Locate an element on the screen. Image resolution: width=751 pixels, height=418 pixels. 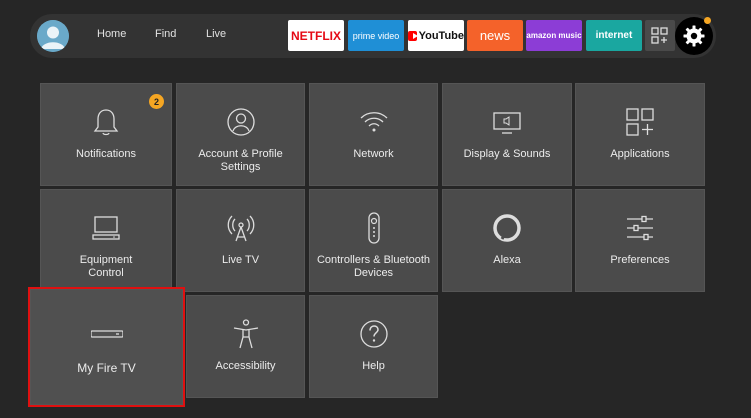
internet-label: internet is located at coordinates (614, 35).